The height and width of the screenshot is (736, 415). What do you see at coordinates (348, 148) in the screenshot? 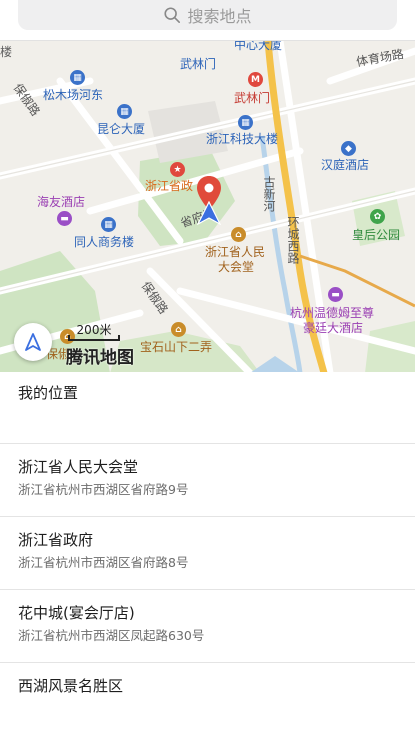
I see `hotel-icon: ◆` at bounding box center [348, 148].